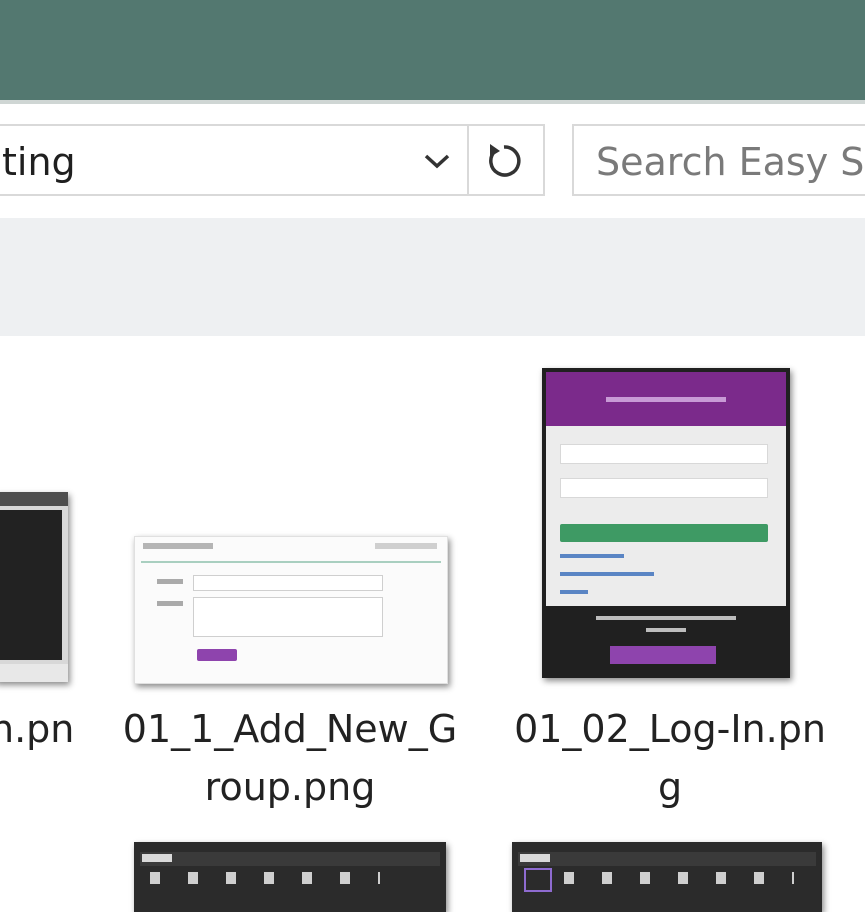 Image resolution: width=865 pixels, height=912 pixels. I want to click on thumbnail-submit-button, so click(217, 655).